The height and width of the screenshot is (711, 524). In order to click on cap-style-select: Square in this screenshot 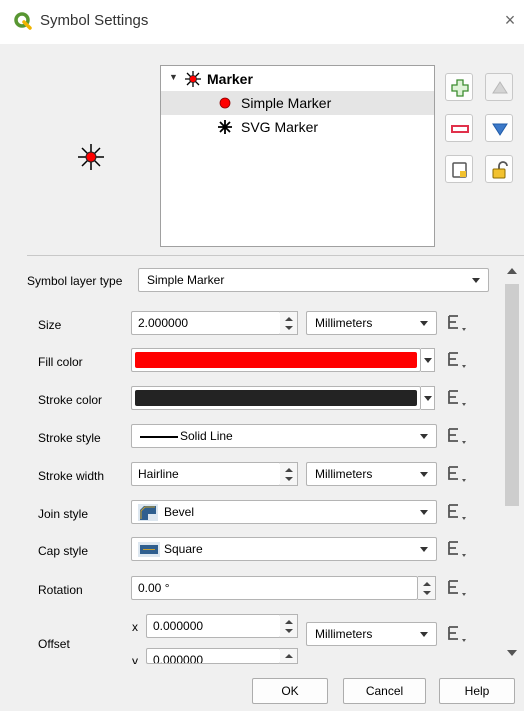, I will do `click(284, 549)`.